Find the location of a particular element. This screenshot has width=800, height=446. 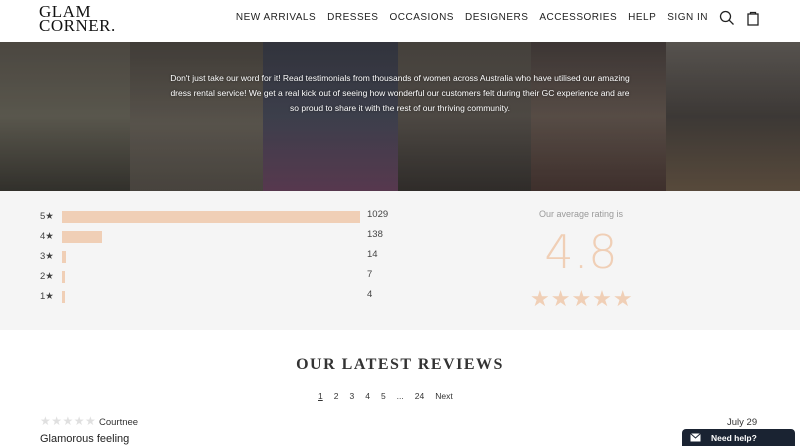

average-rating-value: 4.8 is located at coordinates (581, 252).